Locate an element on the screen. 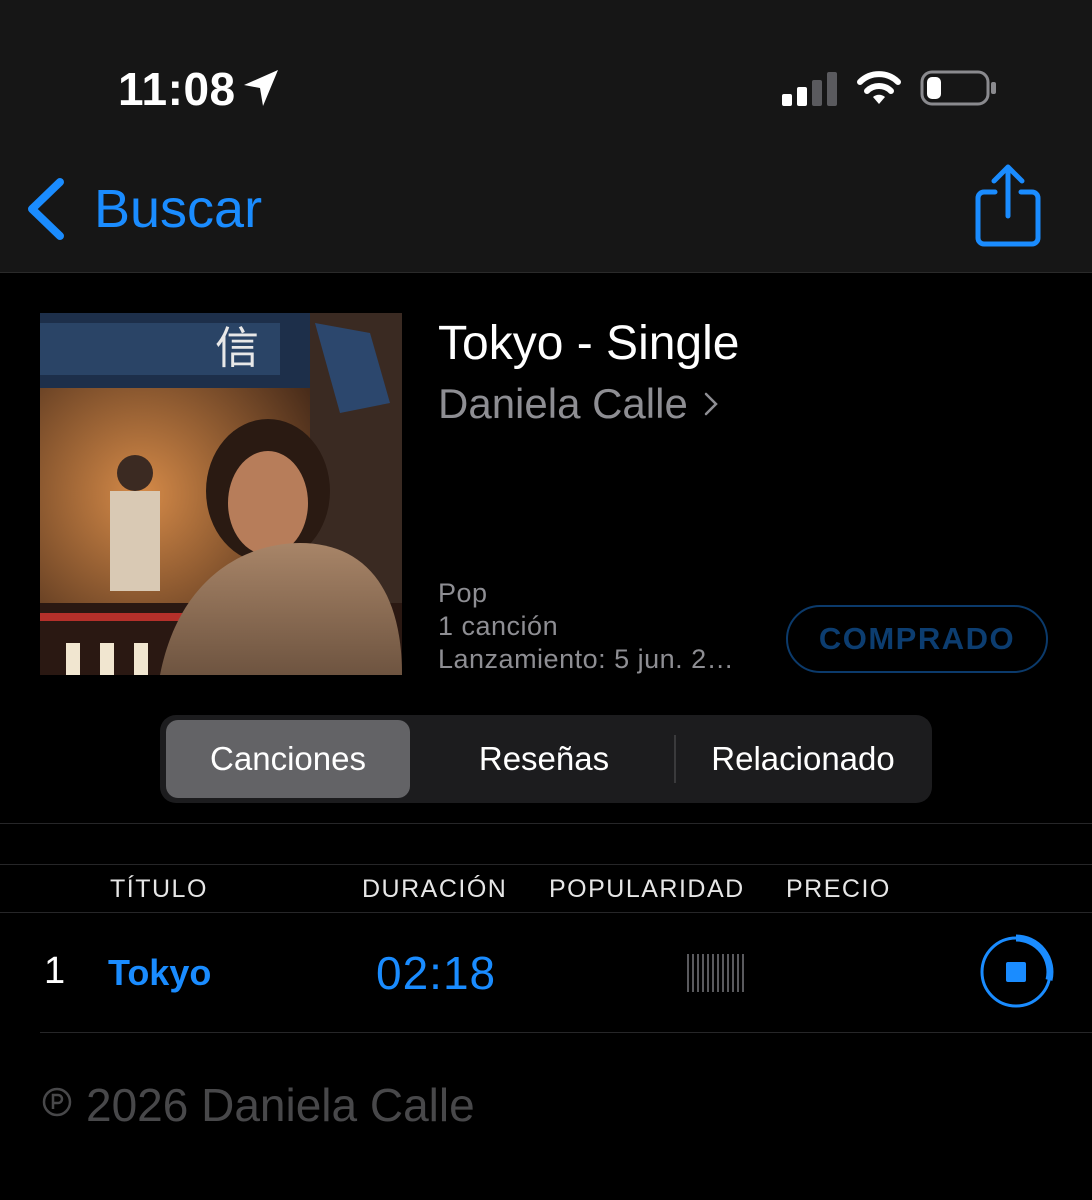 This screenshot has width=1092, height=1200. segment-divider is located at coordinates (675, 759).